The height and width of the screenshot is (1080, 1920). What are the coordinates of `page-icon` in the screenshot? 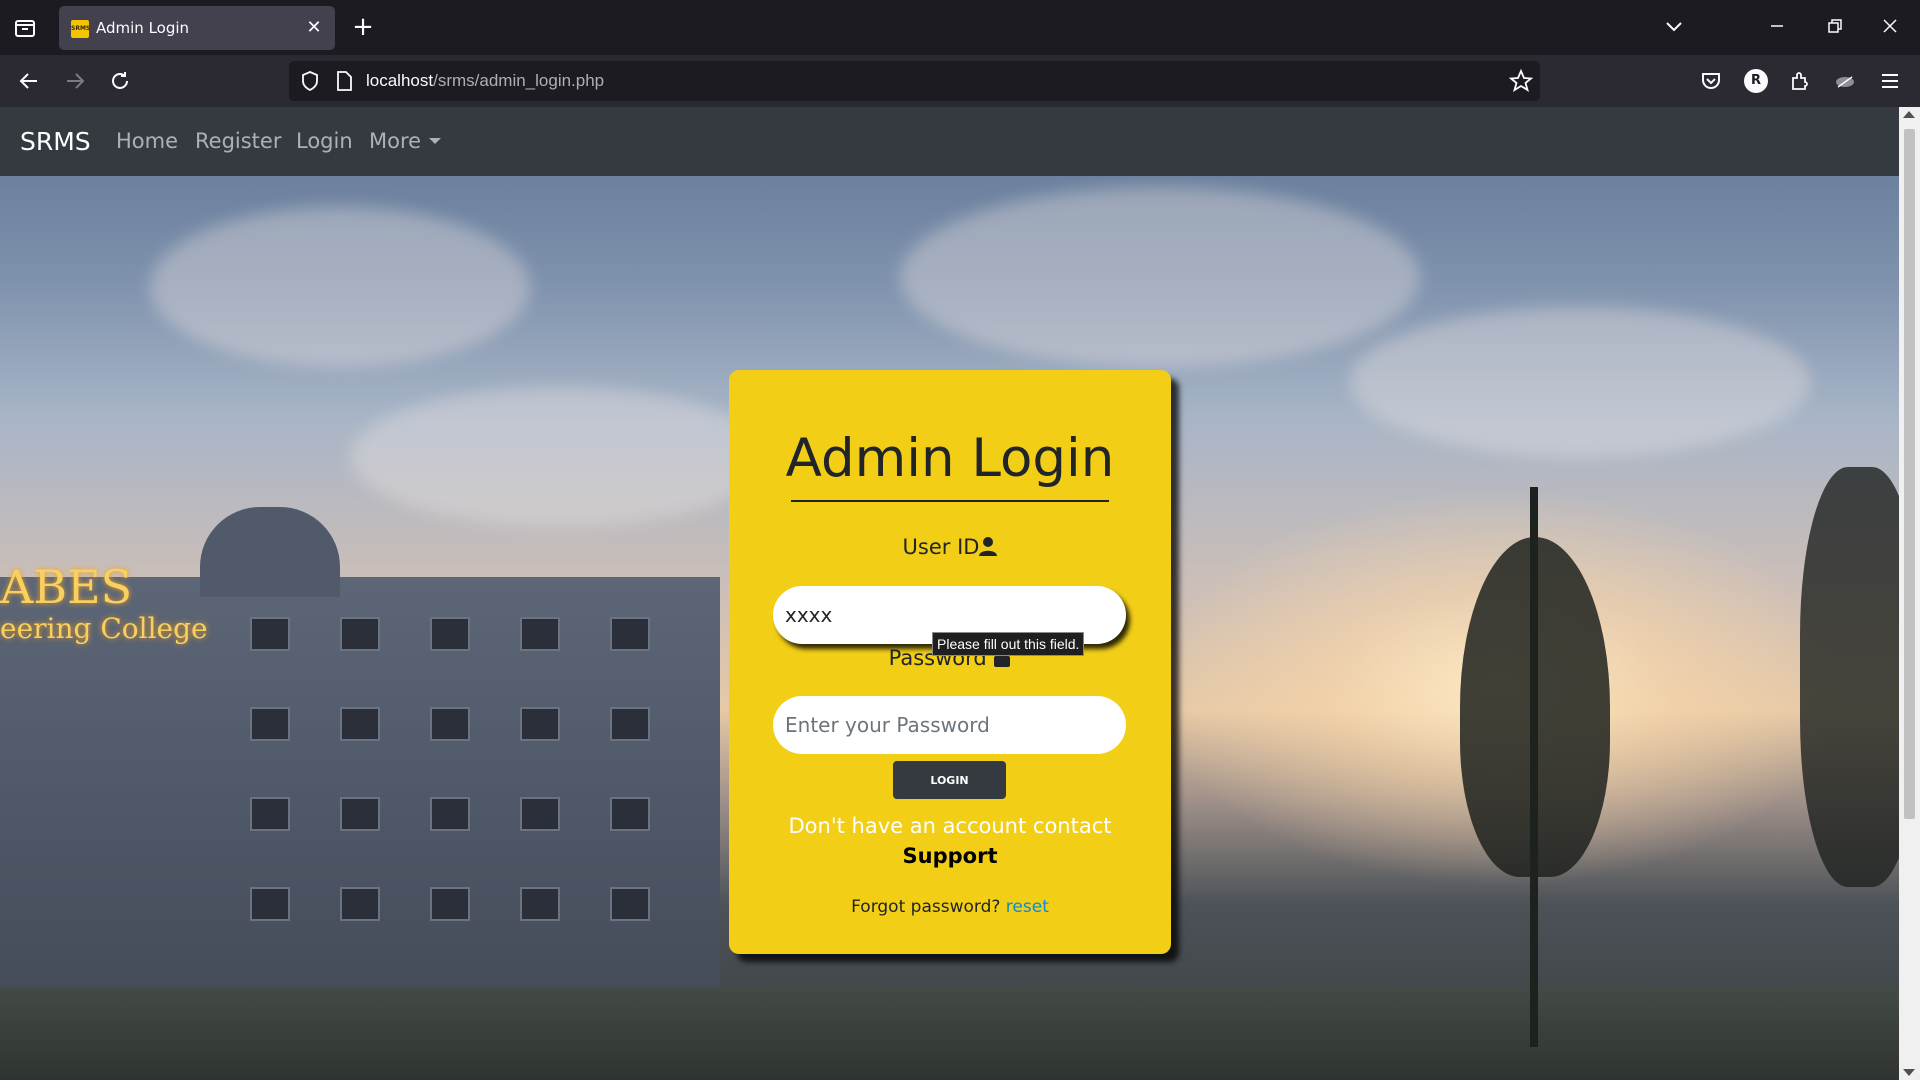 It's located at (344, 81).